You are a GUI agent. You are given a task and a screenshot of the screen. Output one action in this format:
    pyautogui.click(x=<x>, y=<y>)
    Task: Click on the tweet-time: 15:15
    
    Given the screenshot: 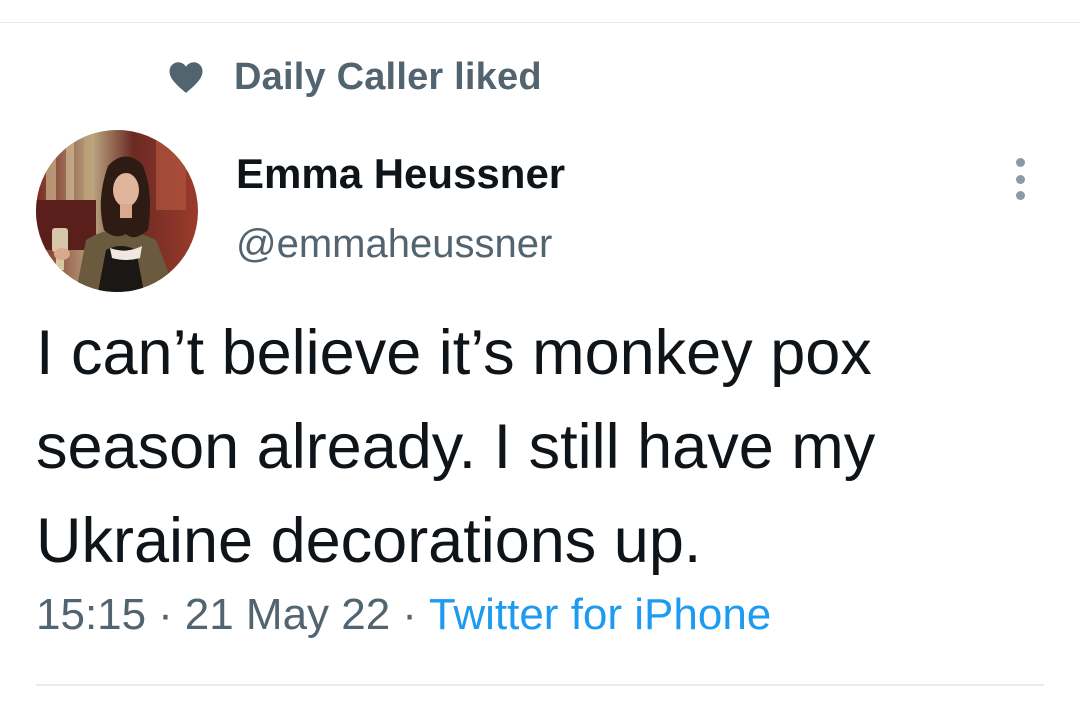 What is the action you would take?
    pyautogui.click(x=91, y=614)
    